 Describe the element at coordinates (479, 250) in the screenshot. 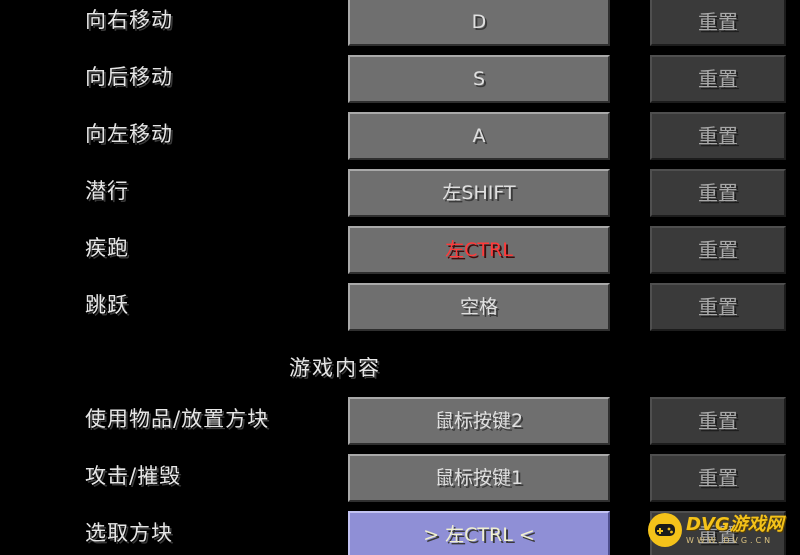

I see `keybind-button-sprint: 左CTRL` at that location.